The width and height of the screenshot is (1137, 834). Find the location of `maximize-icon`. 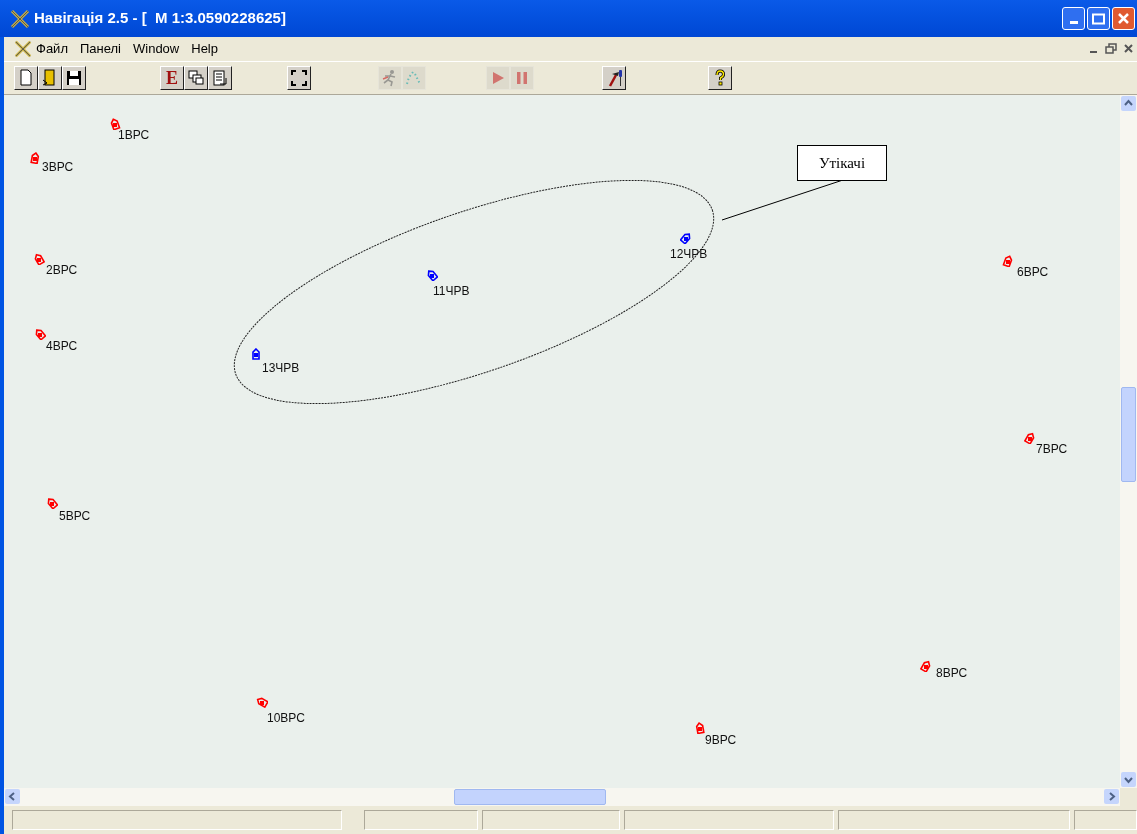

maximize-icon is located at coordinates (1098, 18).